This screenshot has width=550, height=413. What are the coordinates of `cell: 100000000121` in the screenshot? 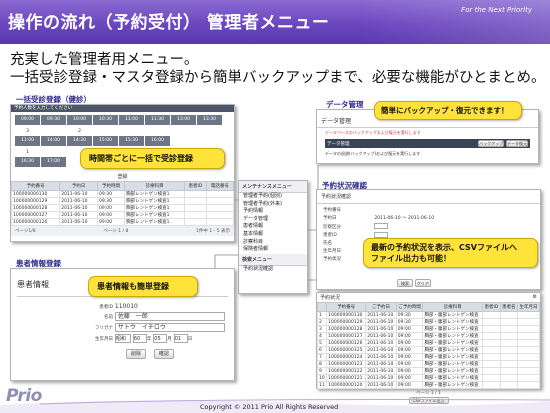 It's located at (346, 378).